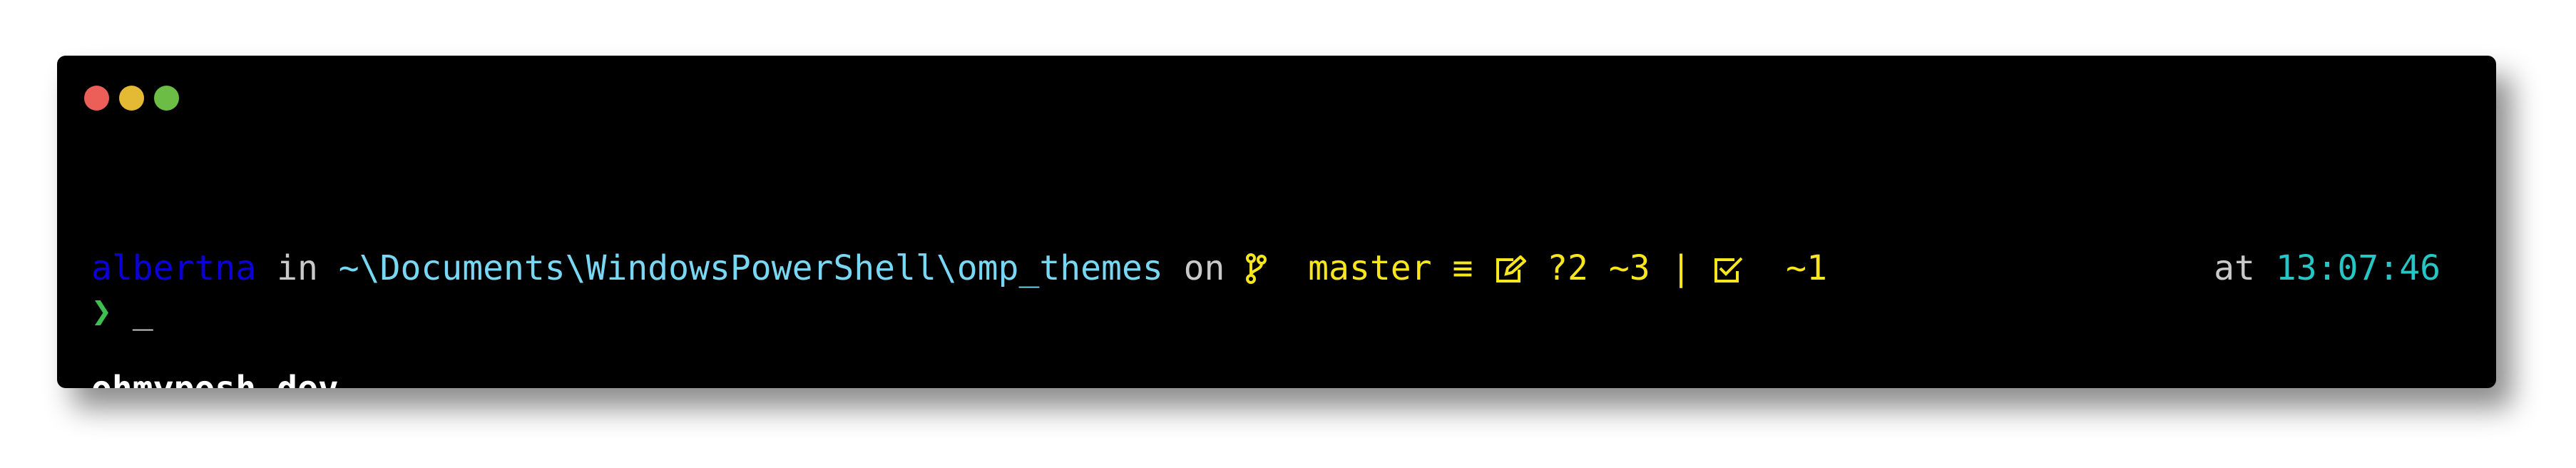 The height and width of the screenshot is (468, 2576). Describe the element at coordinates (174, 268) in the screenshot. I see `prompt-user: albertna` at that location.